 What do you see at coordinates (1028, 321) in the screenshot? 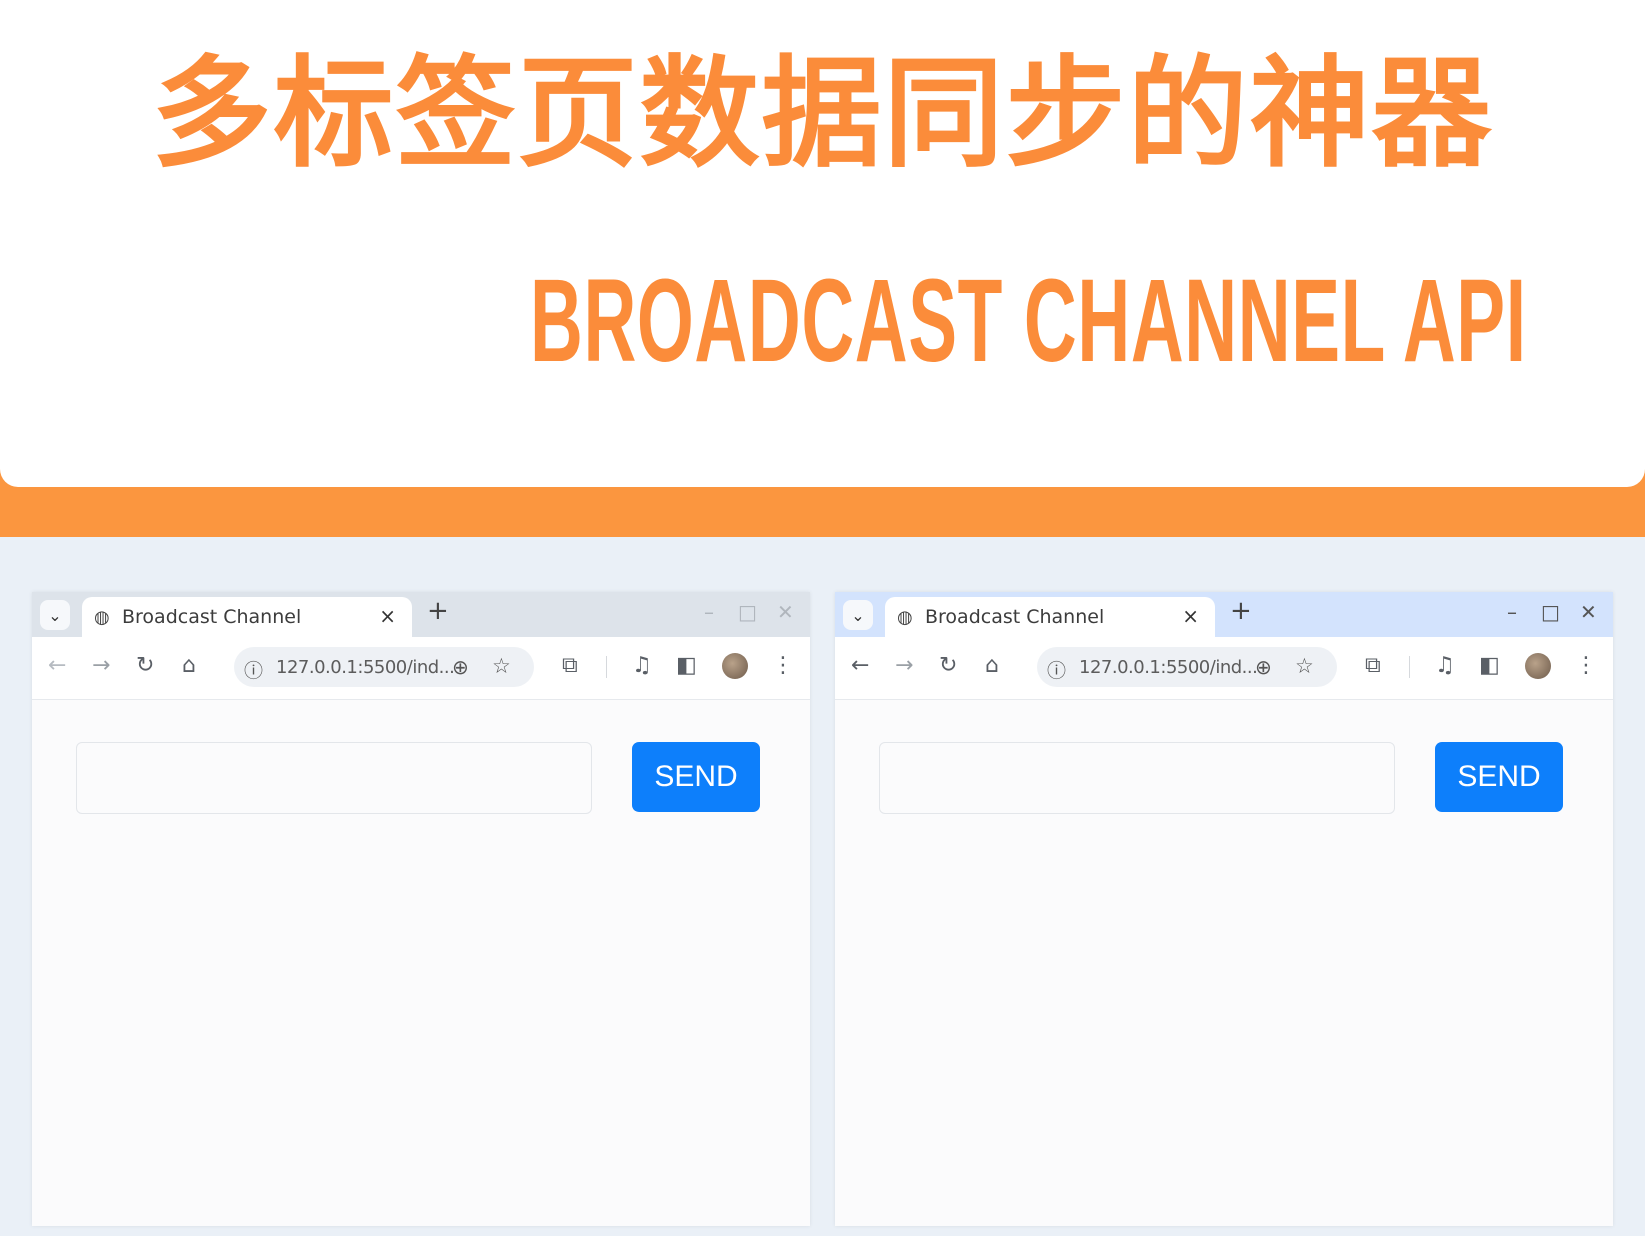
I see `title-english: BROADCAST CHANNEL API` at bounding box center [1028, 321].